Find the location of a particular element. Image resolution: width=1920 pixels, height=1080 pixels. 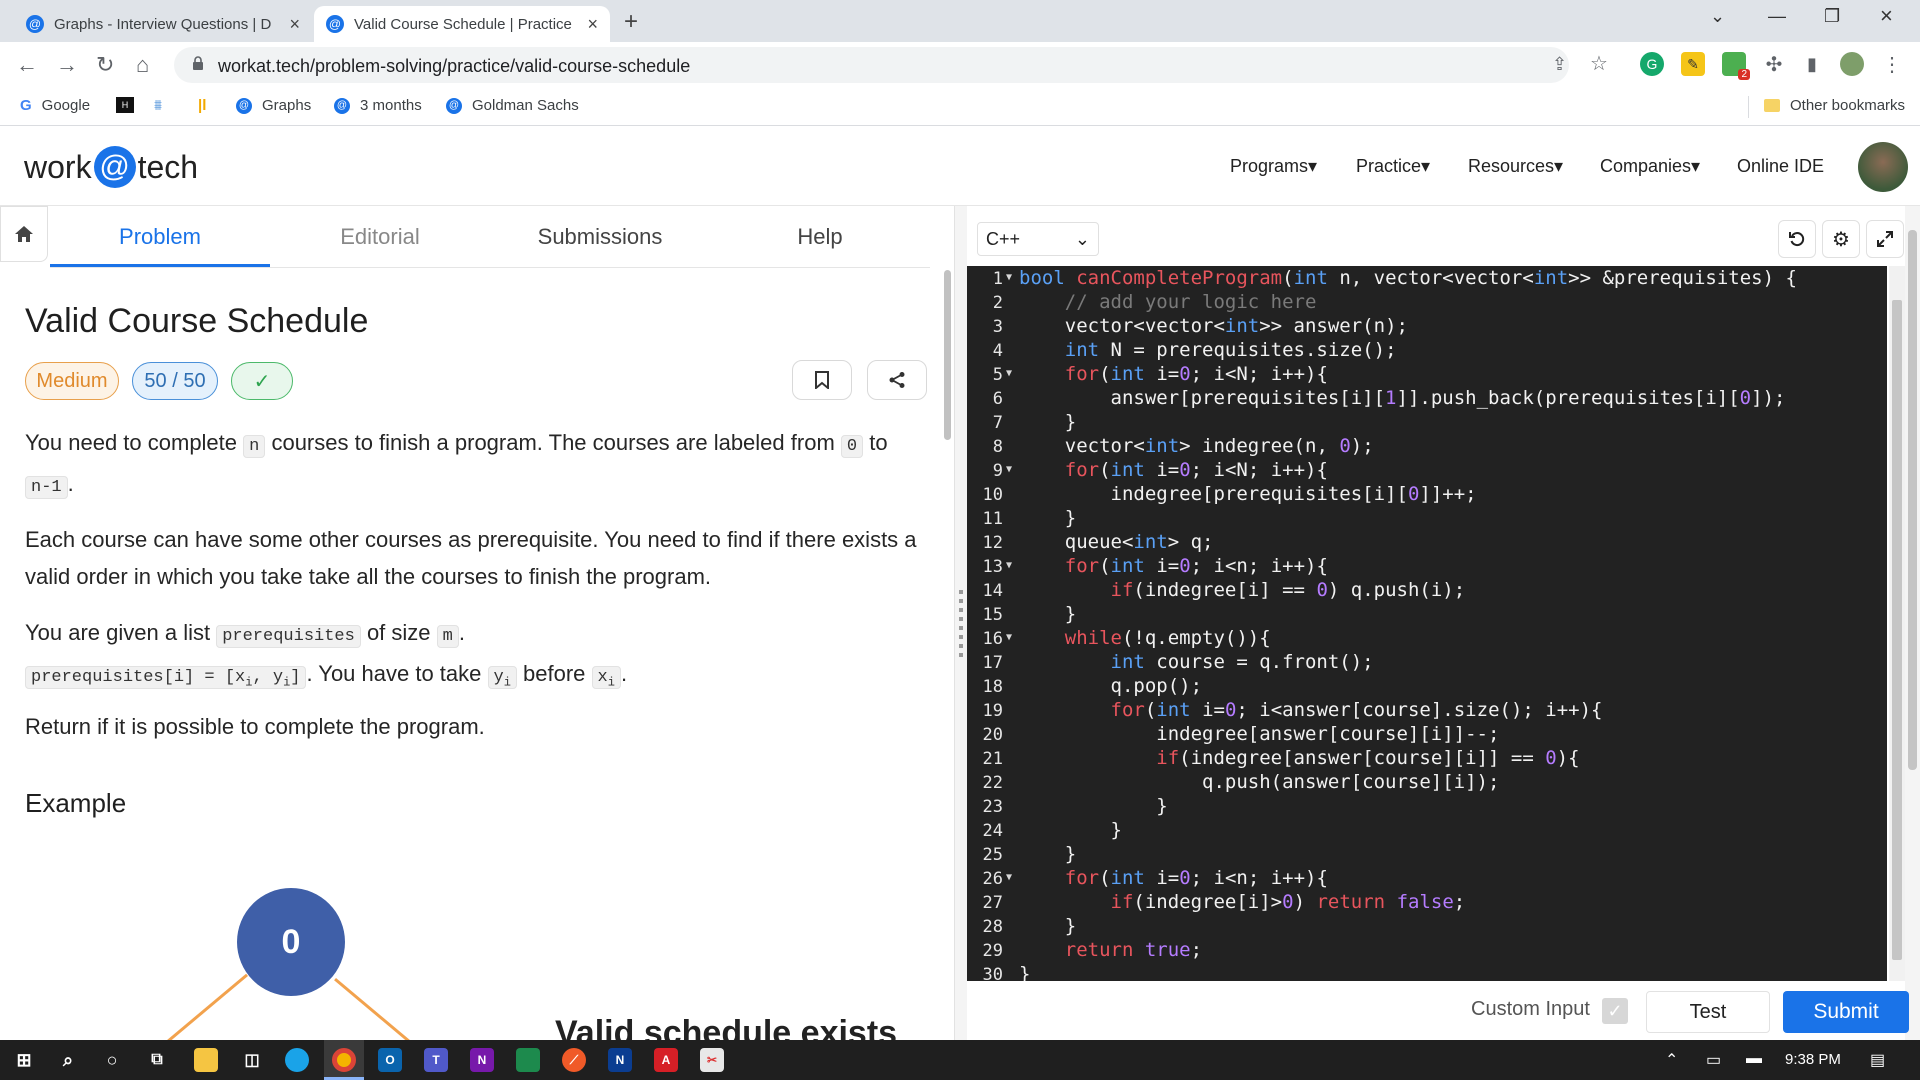

bookmark-button is located at coordinates (822, 380).